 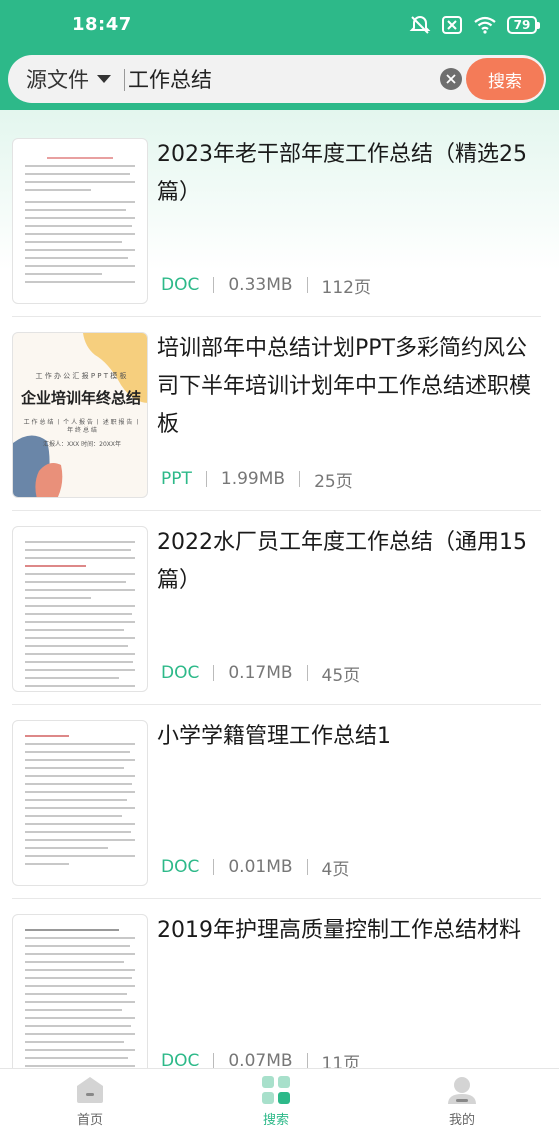 I want to click on result-title: 2022水厂员工年度工作总结（通用15篇）, so click(x=342, y=561).